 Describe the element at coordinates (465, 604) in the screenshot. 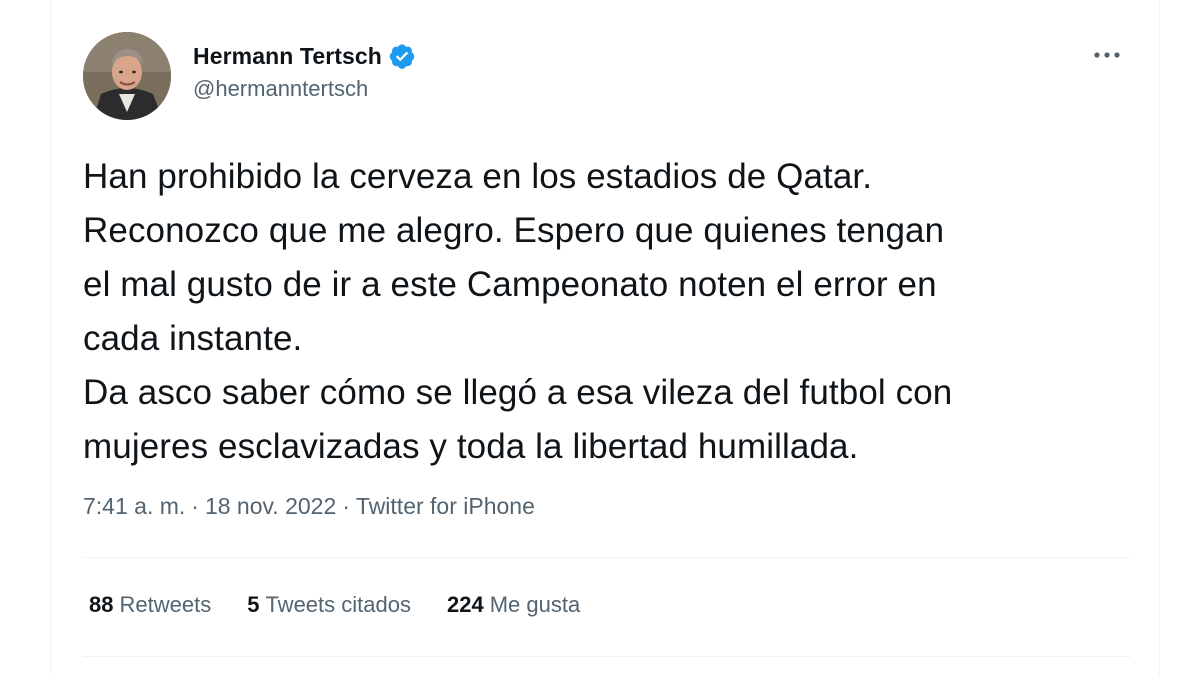

I see `likes-count: 224` at that location.